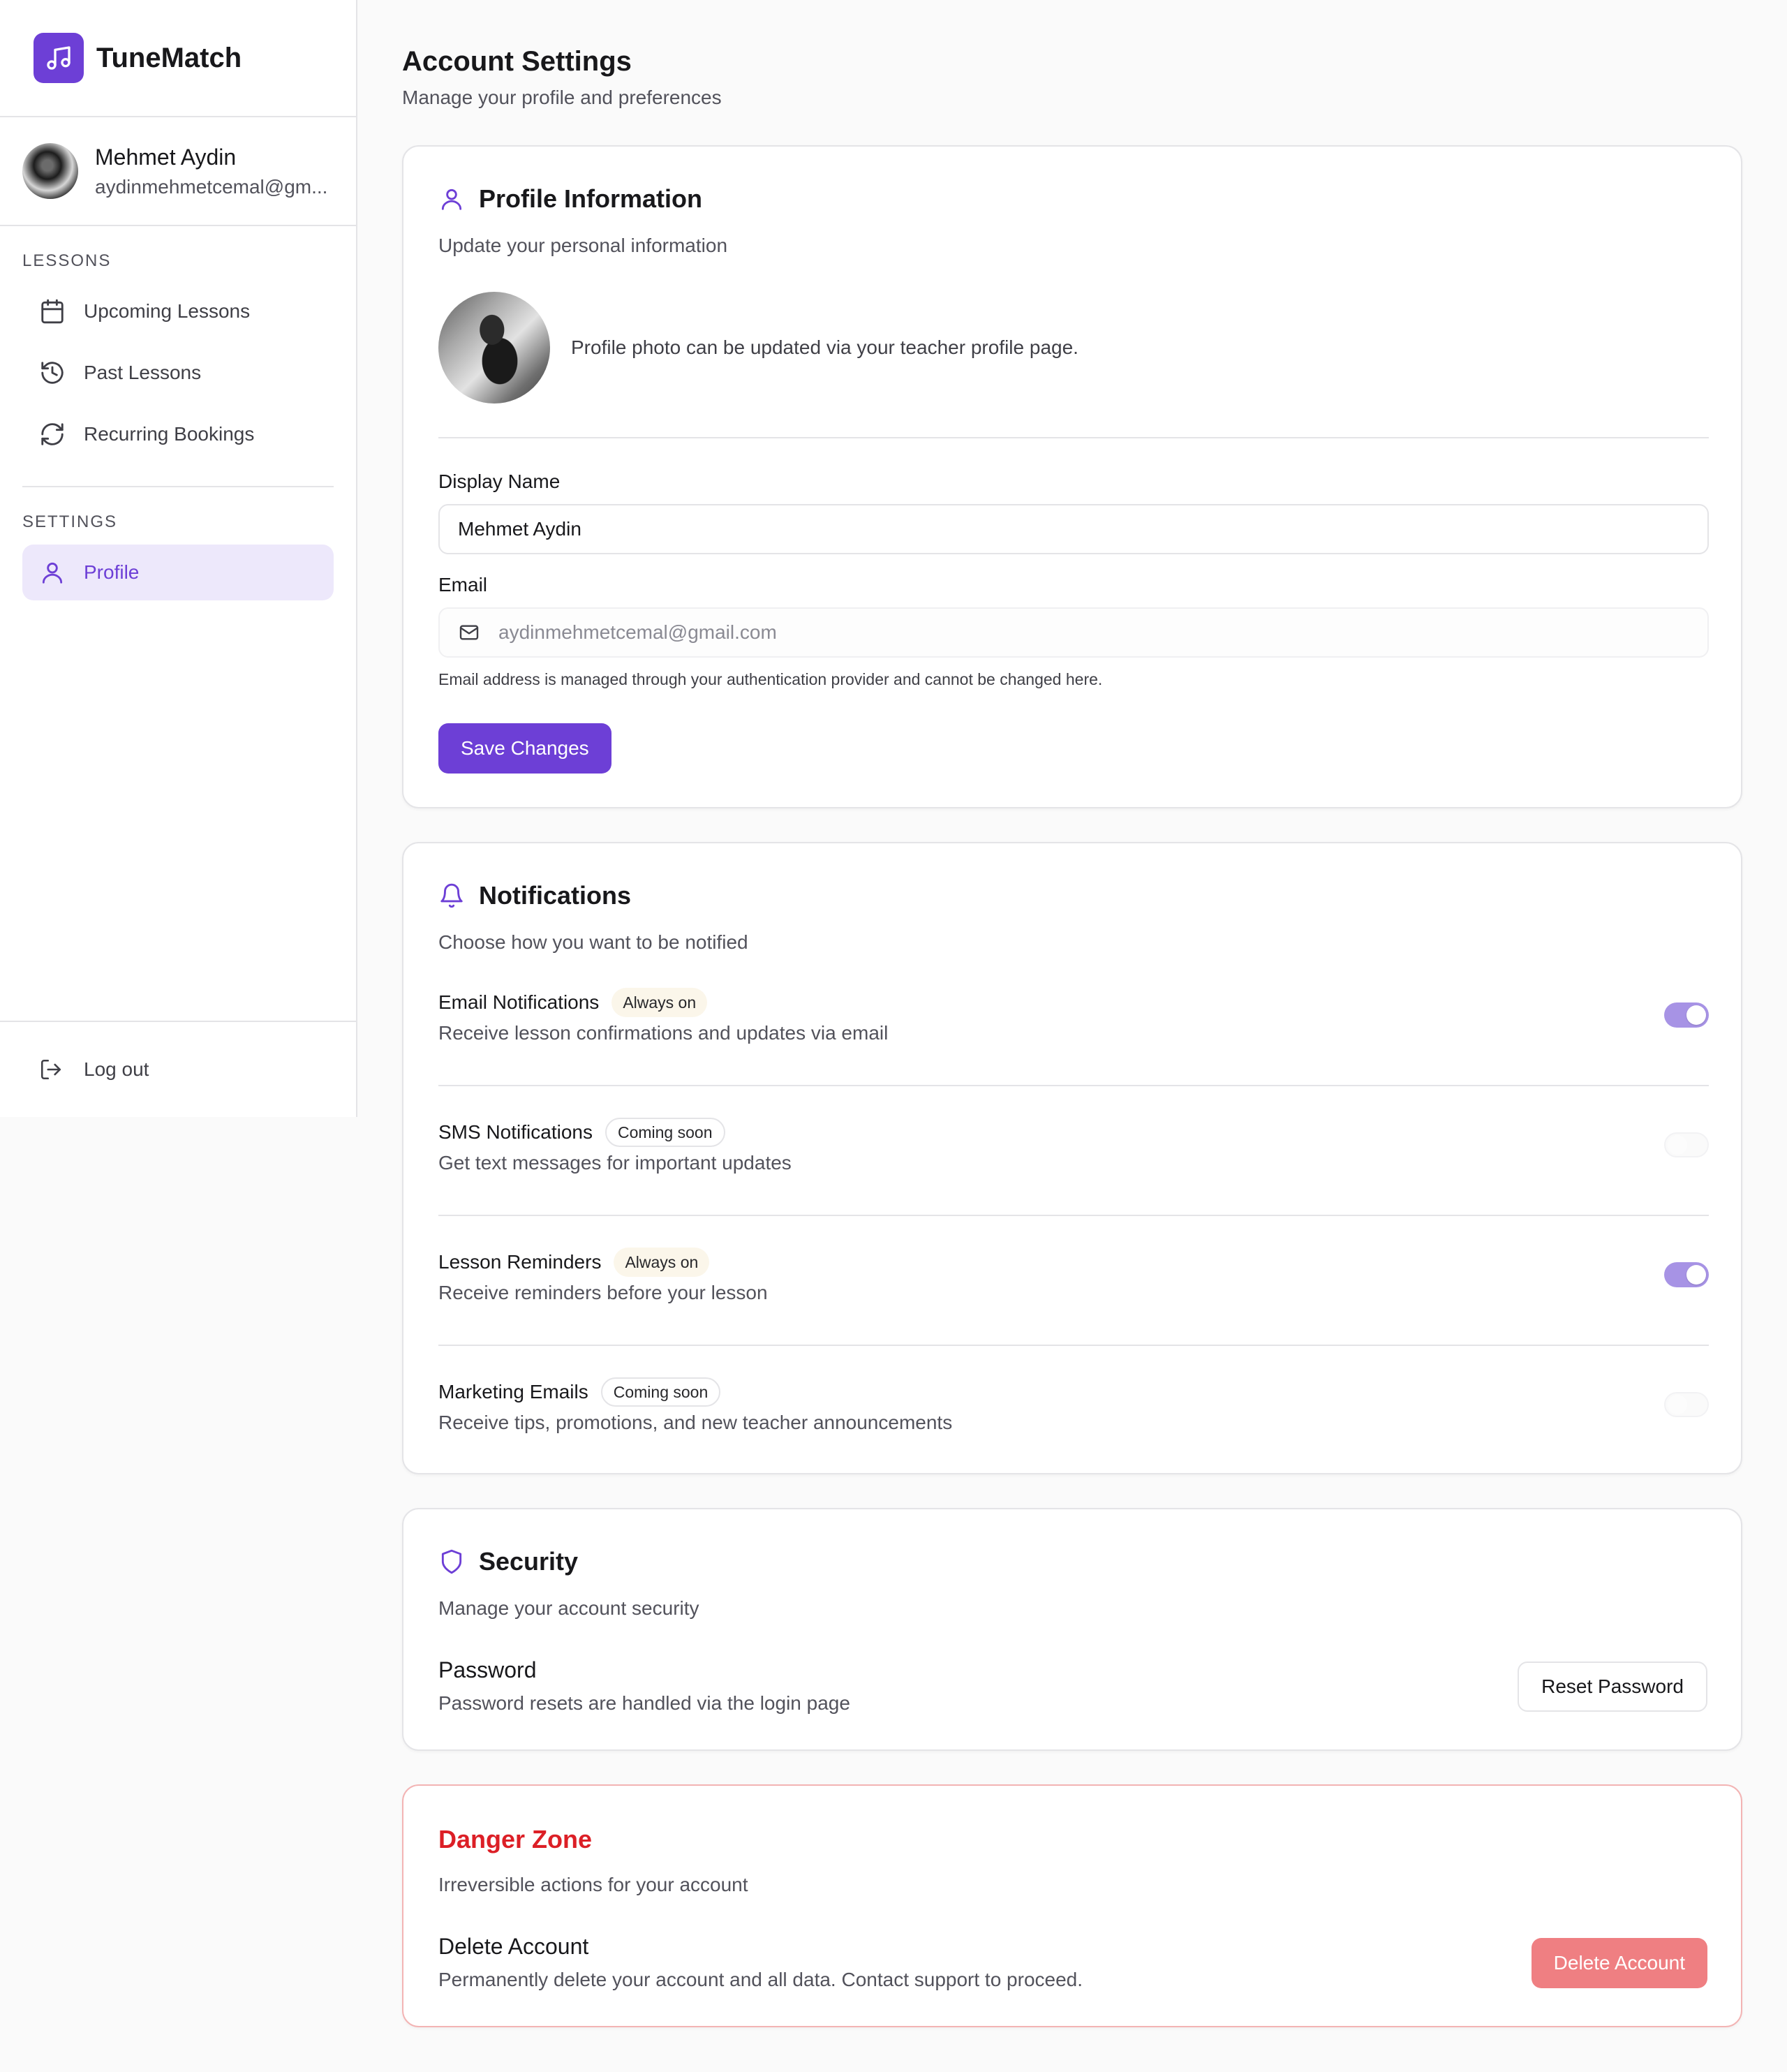 The width and height of the screenshot is (1787, 2072). Describe the element at coordinates (591, 198) in the screenshot. I see `card-title: Profile Information` at that location.